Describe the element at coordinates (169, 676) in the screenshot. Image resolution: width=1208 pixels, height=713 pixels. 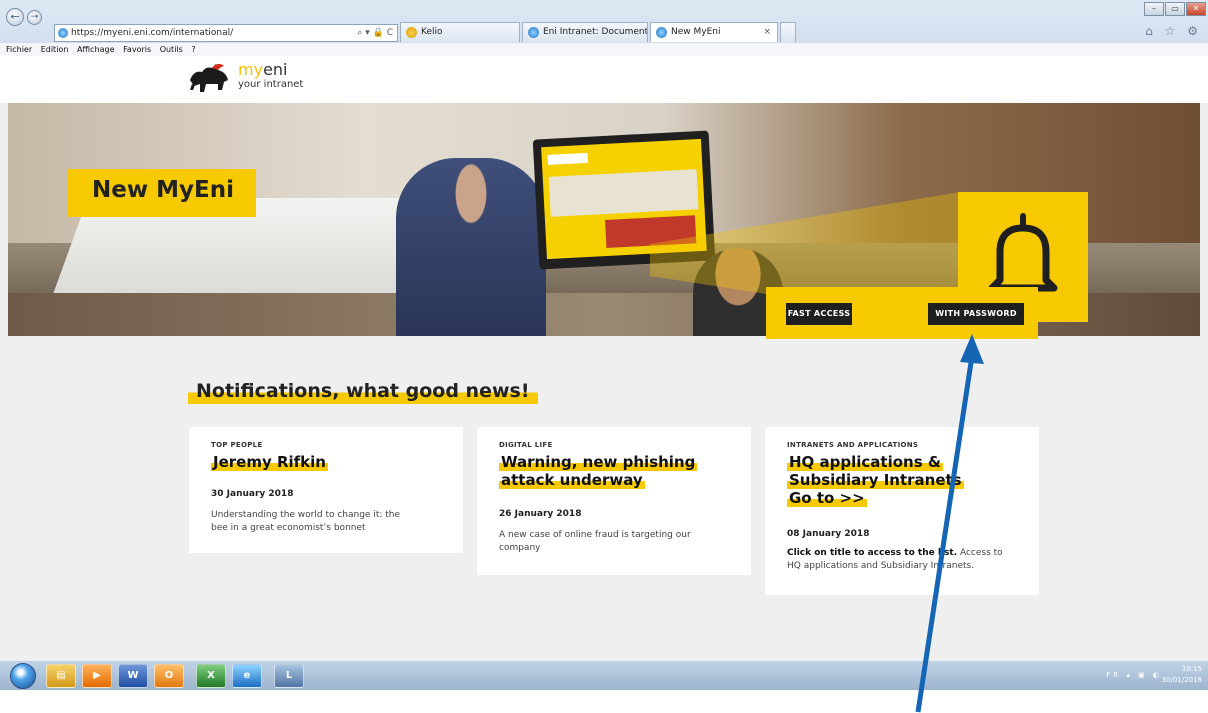
I see `outlook-icon: O` at that location.